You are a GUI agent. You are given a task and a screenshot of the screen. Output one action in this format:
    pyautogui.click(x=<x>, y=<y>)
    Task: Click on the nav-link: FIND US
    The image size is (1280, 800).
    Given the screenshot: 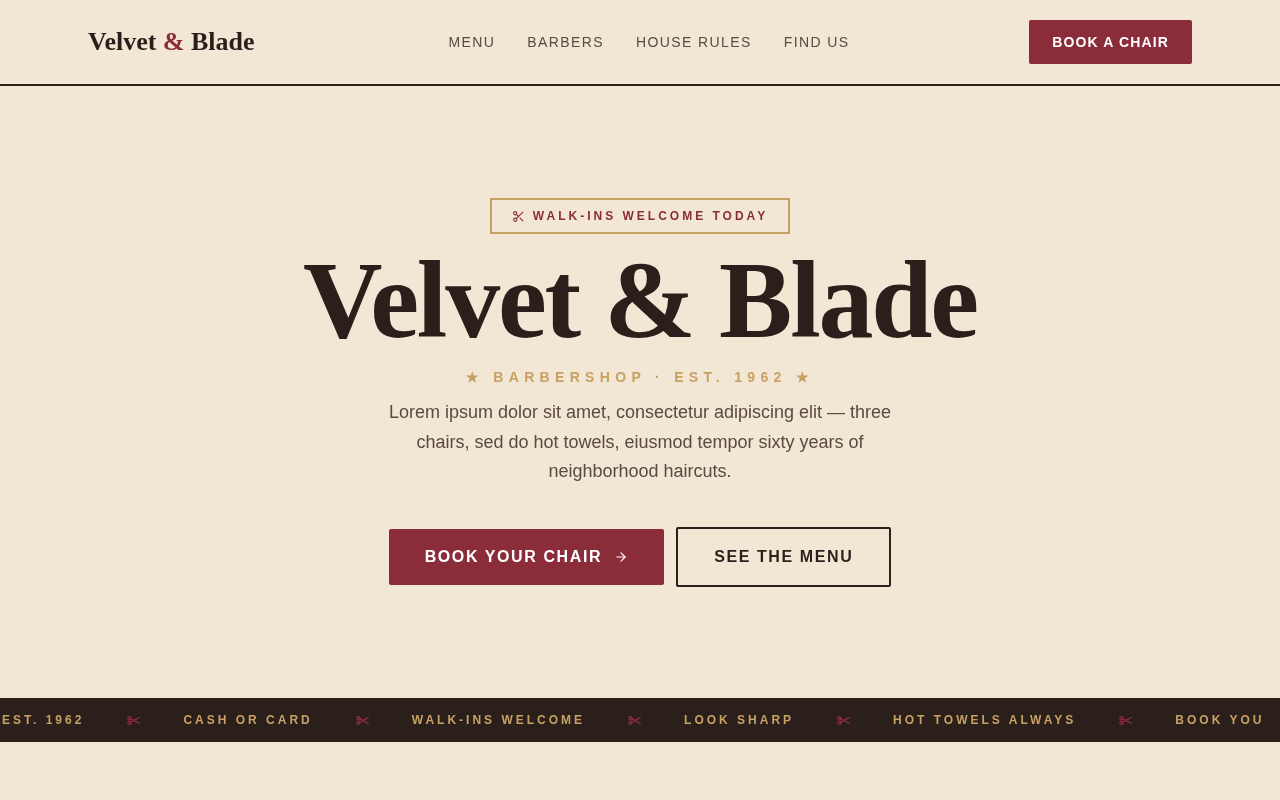 What is the action you would take?
    pyautogui.click(x=816, y=42)
    